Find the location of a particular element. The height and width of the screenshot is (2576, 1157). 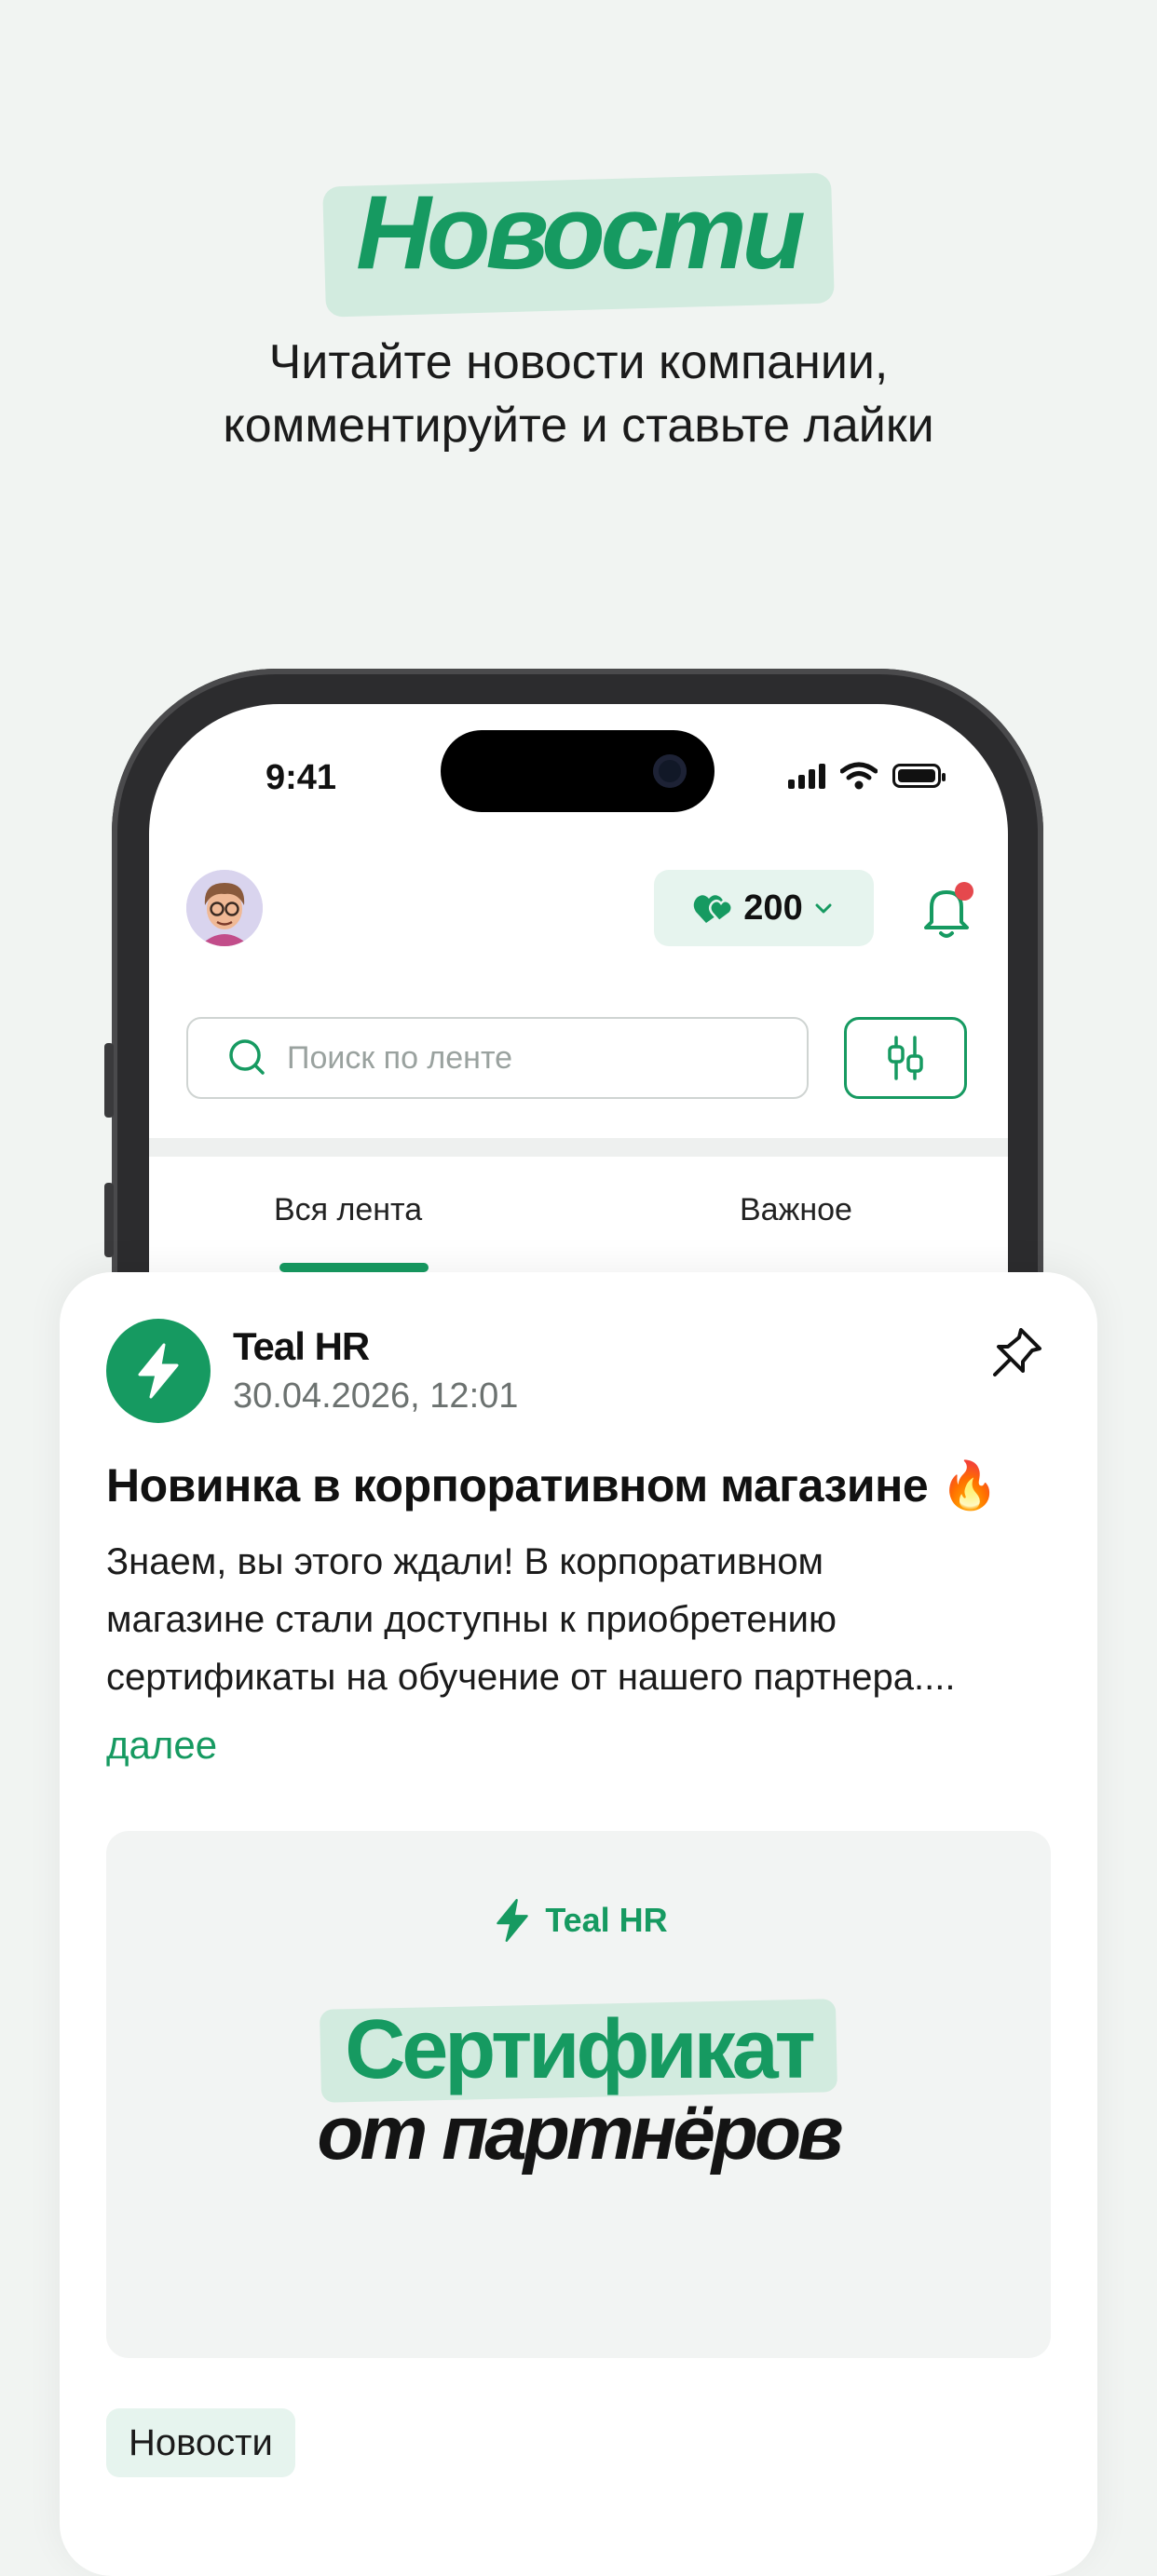

banner-headline: Сертификат is located at coordinates (578, 2050).